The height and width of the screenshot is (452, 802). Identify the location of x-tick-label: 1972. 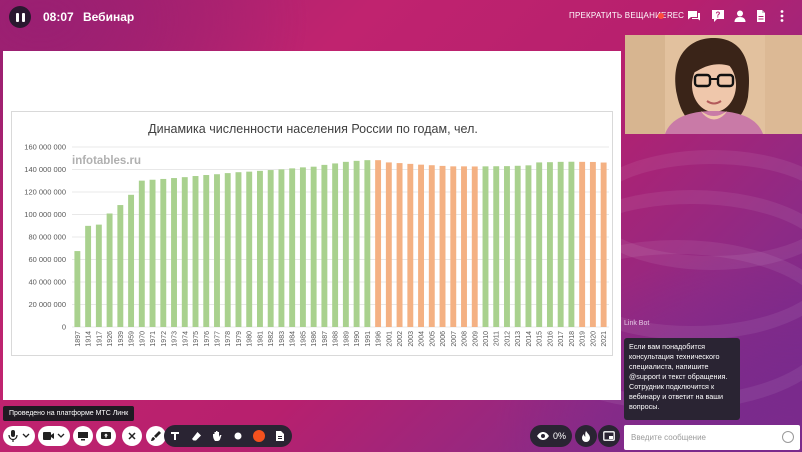
(164, 339).